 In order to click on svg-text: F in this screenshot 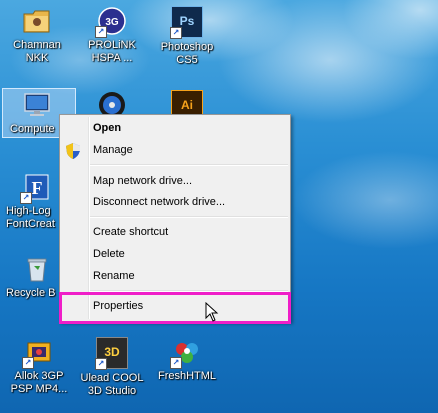, I will do `click(37, 188)`.